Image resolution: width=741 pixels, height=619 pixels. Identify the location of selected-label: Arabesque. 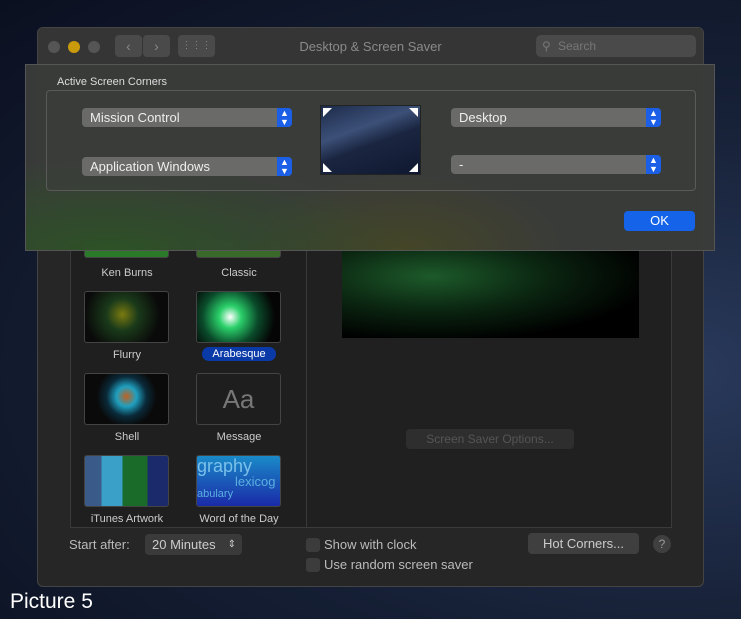
(239, 354).